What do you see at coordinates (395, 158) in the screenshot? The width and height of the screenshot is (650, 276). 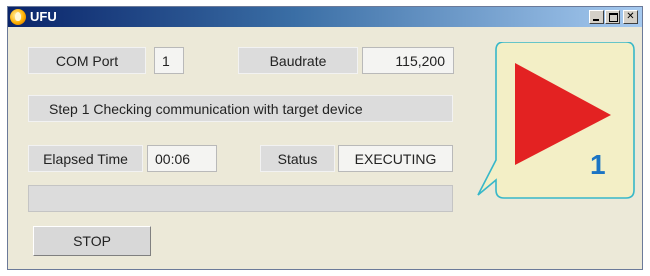 I see `status-value: EXECUTING` at bounding box center [395, 158].